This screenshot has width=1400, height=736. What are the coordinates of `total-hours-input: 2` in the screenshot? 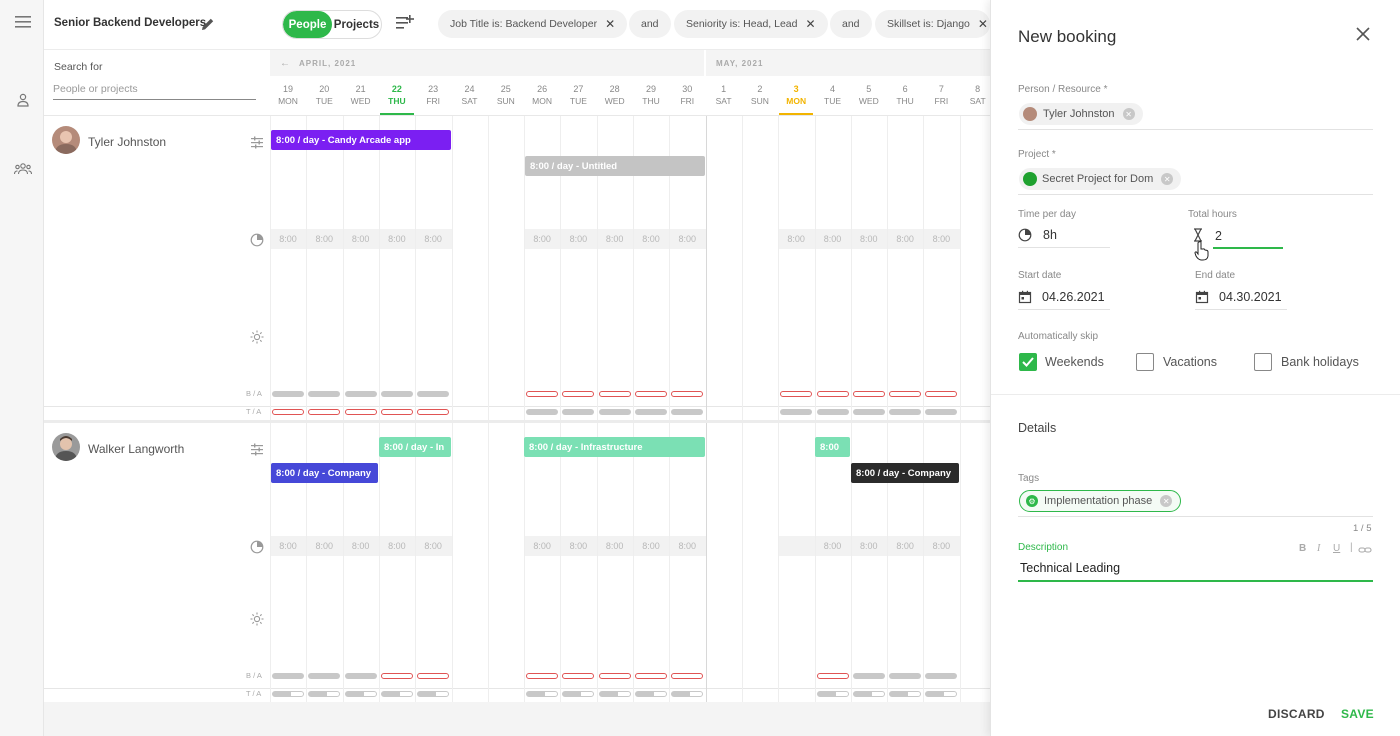 It's located at (1218, 236).